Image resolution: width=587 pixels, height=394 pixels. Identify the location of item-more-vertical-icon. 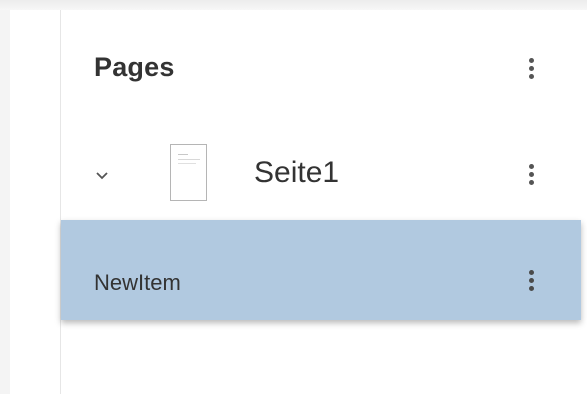
(531, 281).